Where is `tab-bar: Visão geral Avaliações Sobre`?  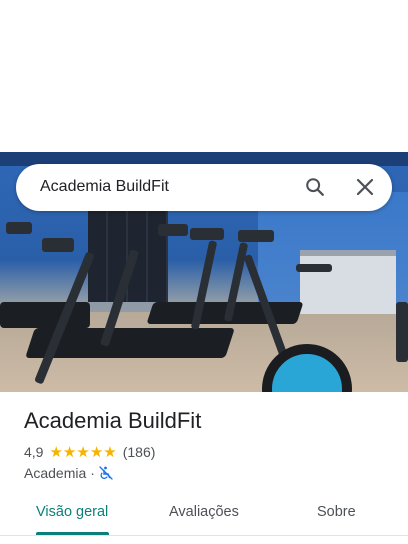 tab-bar: Visão geral Avaliações Sobre is located at coordinates (204, 513).